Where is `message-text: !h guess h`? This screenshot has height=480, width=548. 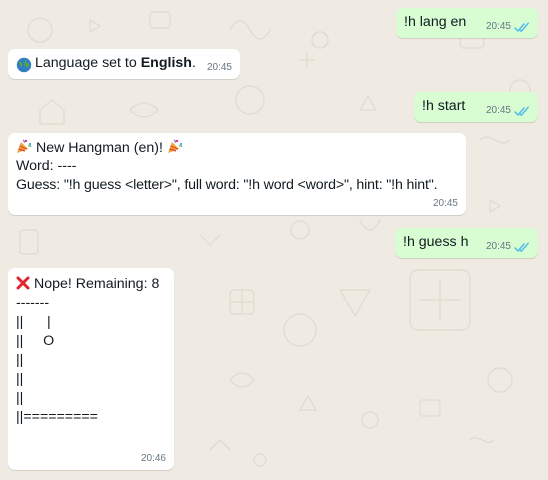
message-text: !h guess h is located at coordinates (436, 242).